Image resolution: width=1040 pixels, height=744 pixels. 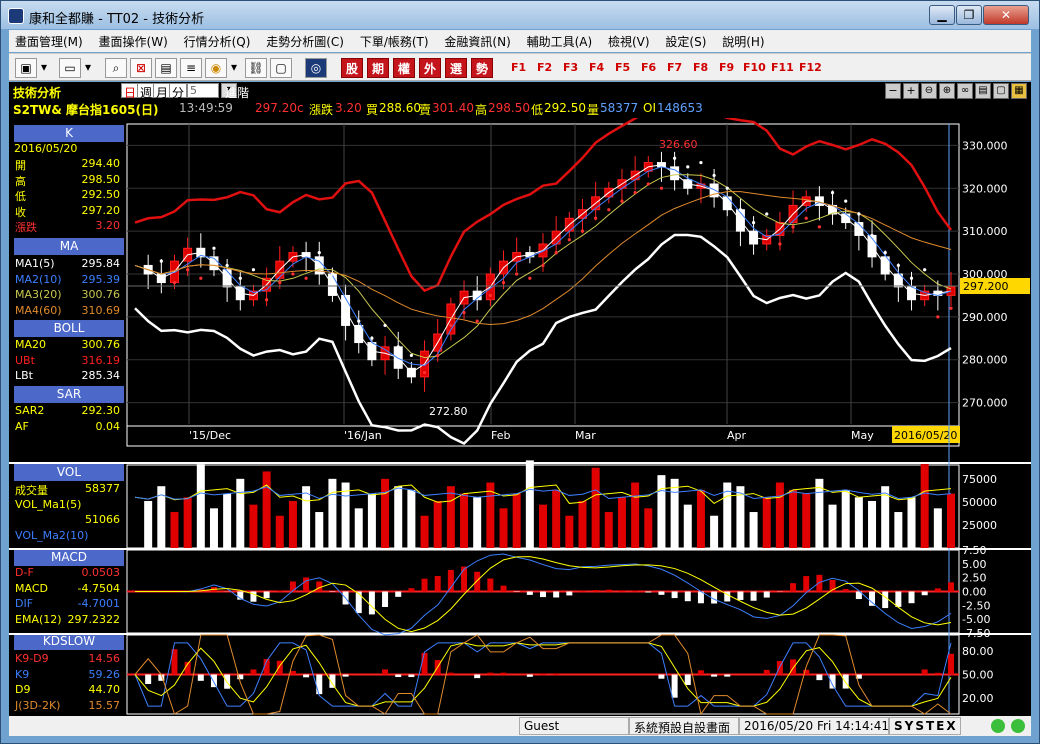 I want to click on link-icon: ⛓, so click(x=256, y=68).